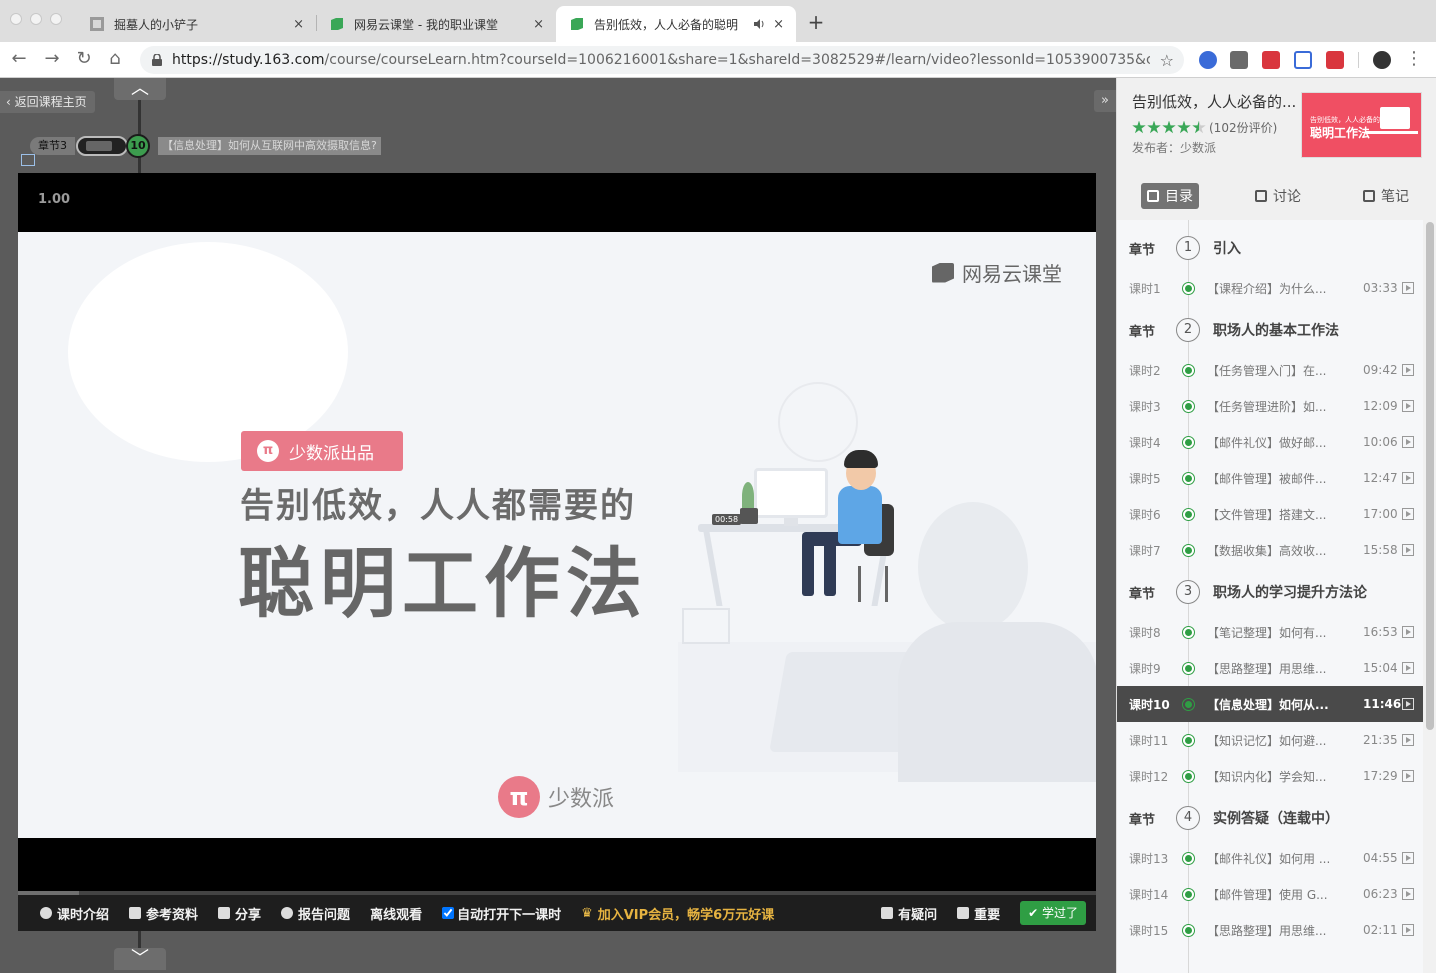  I want to click on browser-tab-1: 掘墓人的小铲子 ×, so click(196, 24).